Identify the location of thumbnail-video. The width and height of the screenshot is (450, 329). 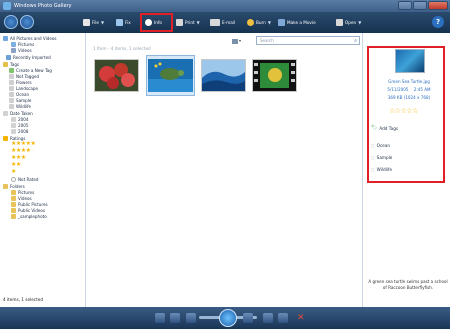
(274, 75).